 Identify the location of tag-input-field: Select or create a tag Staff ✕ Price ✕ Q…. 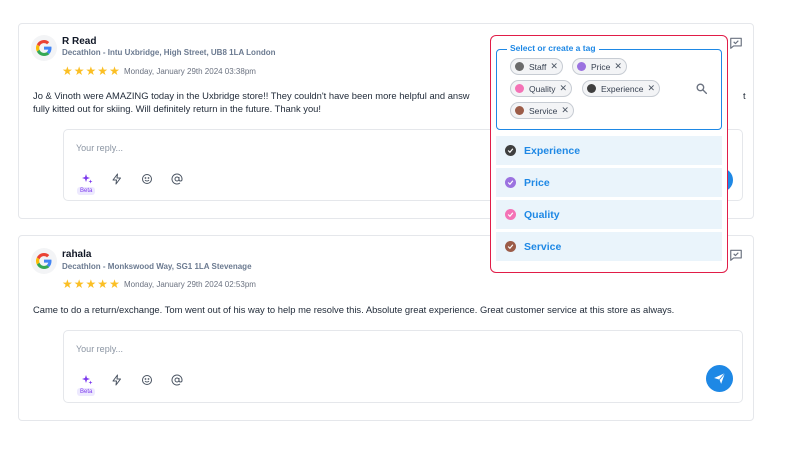
(609, 86).